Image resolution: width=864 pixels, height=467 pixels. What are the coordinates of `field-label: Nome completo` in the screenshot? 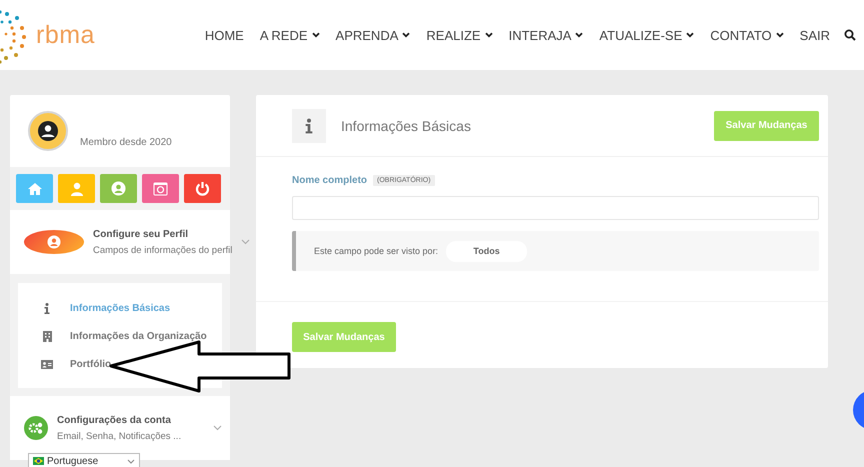 It's located at (330, 180).